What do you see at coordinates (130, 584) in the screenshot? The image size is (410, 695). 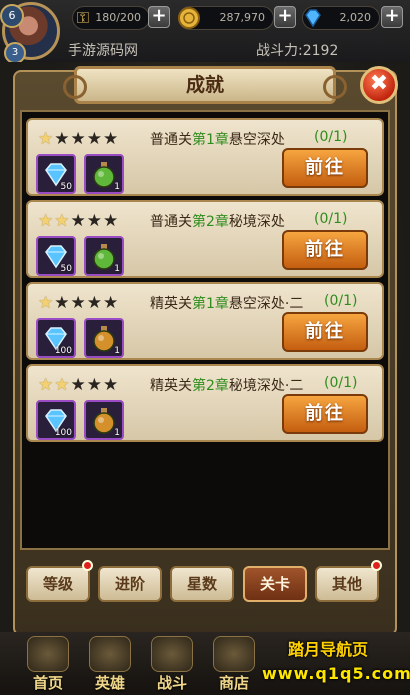 I see `tab-1: 进阶` at bounding box center [130, 584].